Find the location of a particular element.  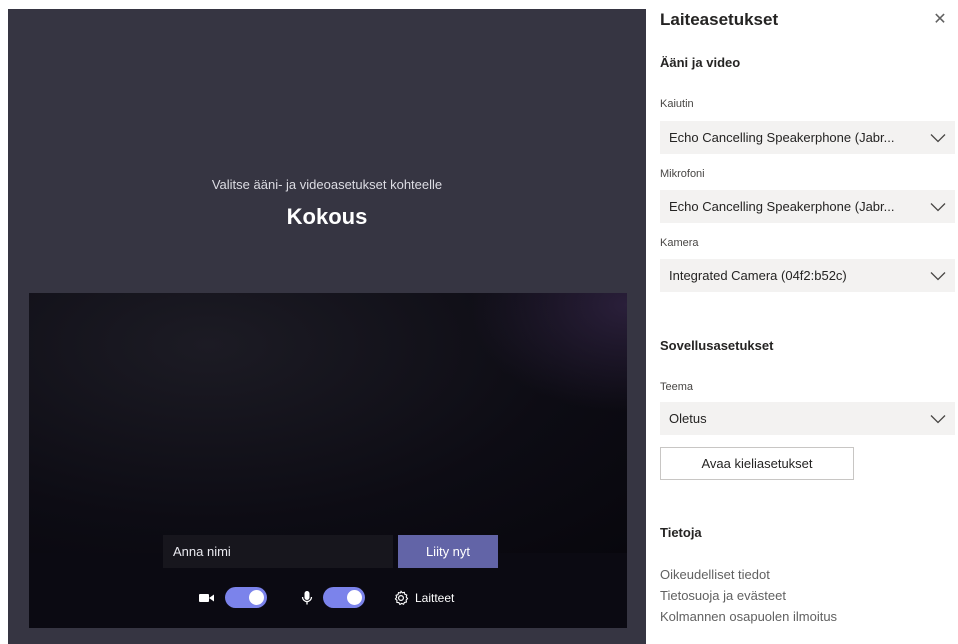

video-camera-icon is located at coordinates (207, 601).